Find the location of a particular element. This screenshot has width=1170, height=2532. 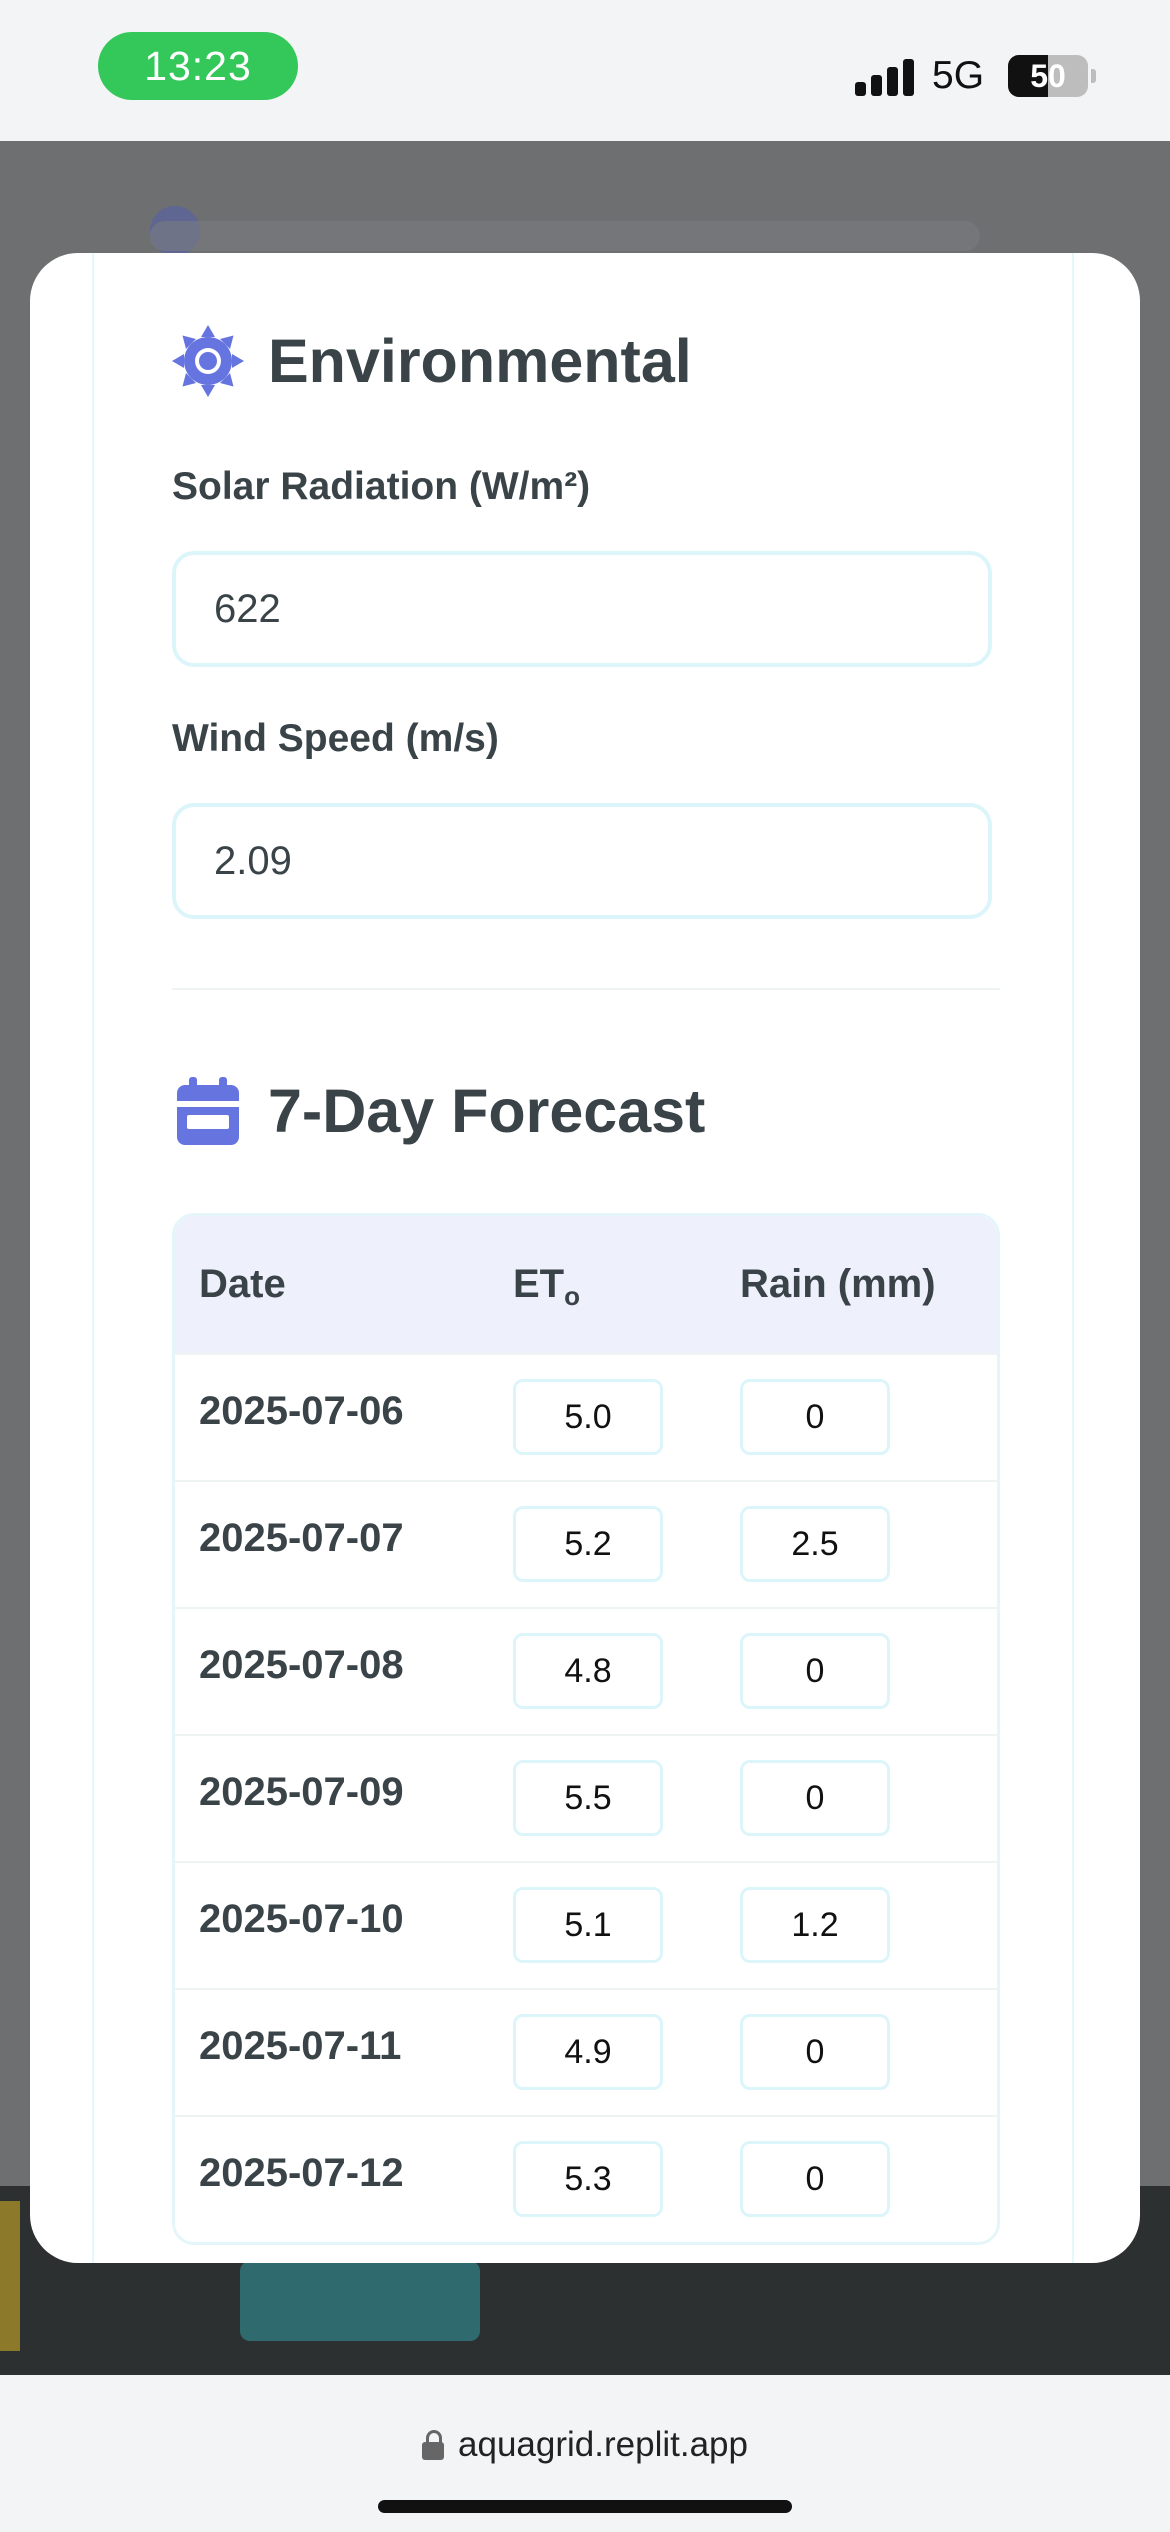

header-et-label: ET is located at coordinates (539, 1284).